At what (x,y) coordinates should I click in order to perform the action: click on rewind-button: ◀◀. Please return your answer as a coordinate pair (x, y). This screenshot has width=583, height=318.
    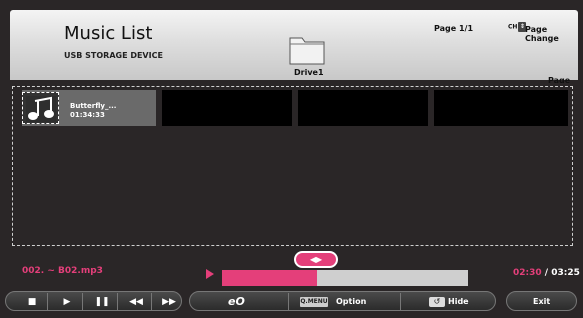
    Looking at the image, I should click on (136, 302).